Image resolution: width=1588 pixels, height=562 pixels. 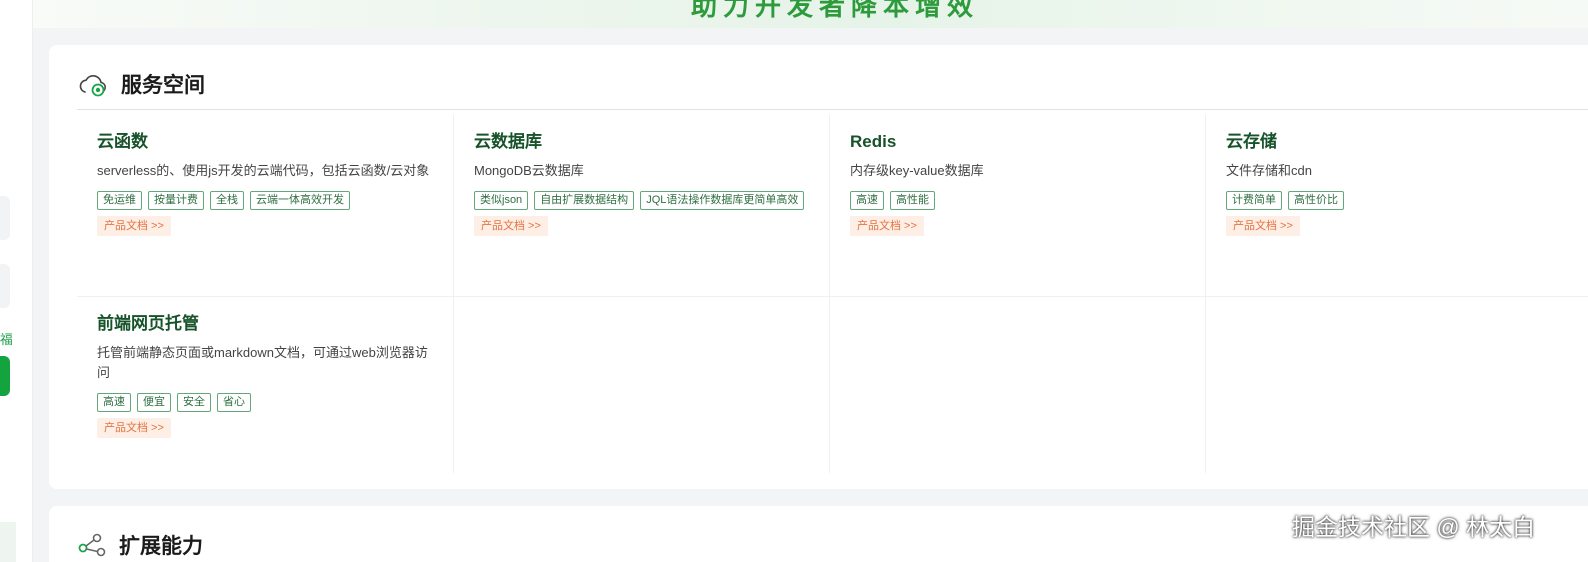 I want to click on watermark-text: 掘金技术社区 @ 林太白, so click(x=1414, y=527).